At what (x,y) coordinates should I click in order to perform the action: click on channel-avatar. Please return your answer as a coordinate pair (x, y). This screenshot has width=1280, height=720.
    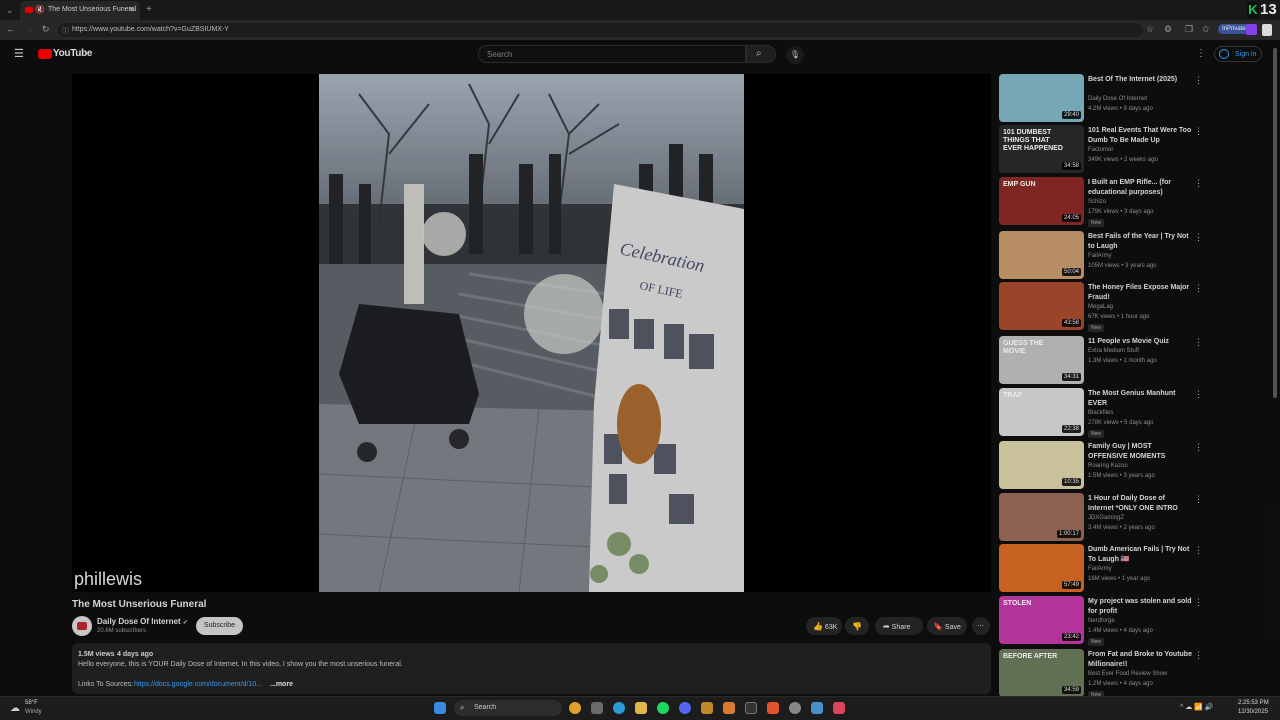
    Looking at the image, I should click on (82, 626).